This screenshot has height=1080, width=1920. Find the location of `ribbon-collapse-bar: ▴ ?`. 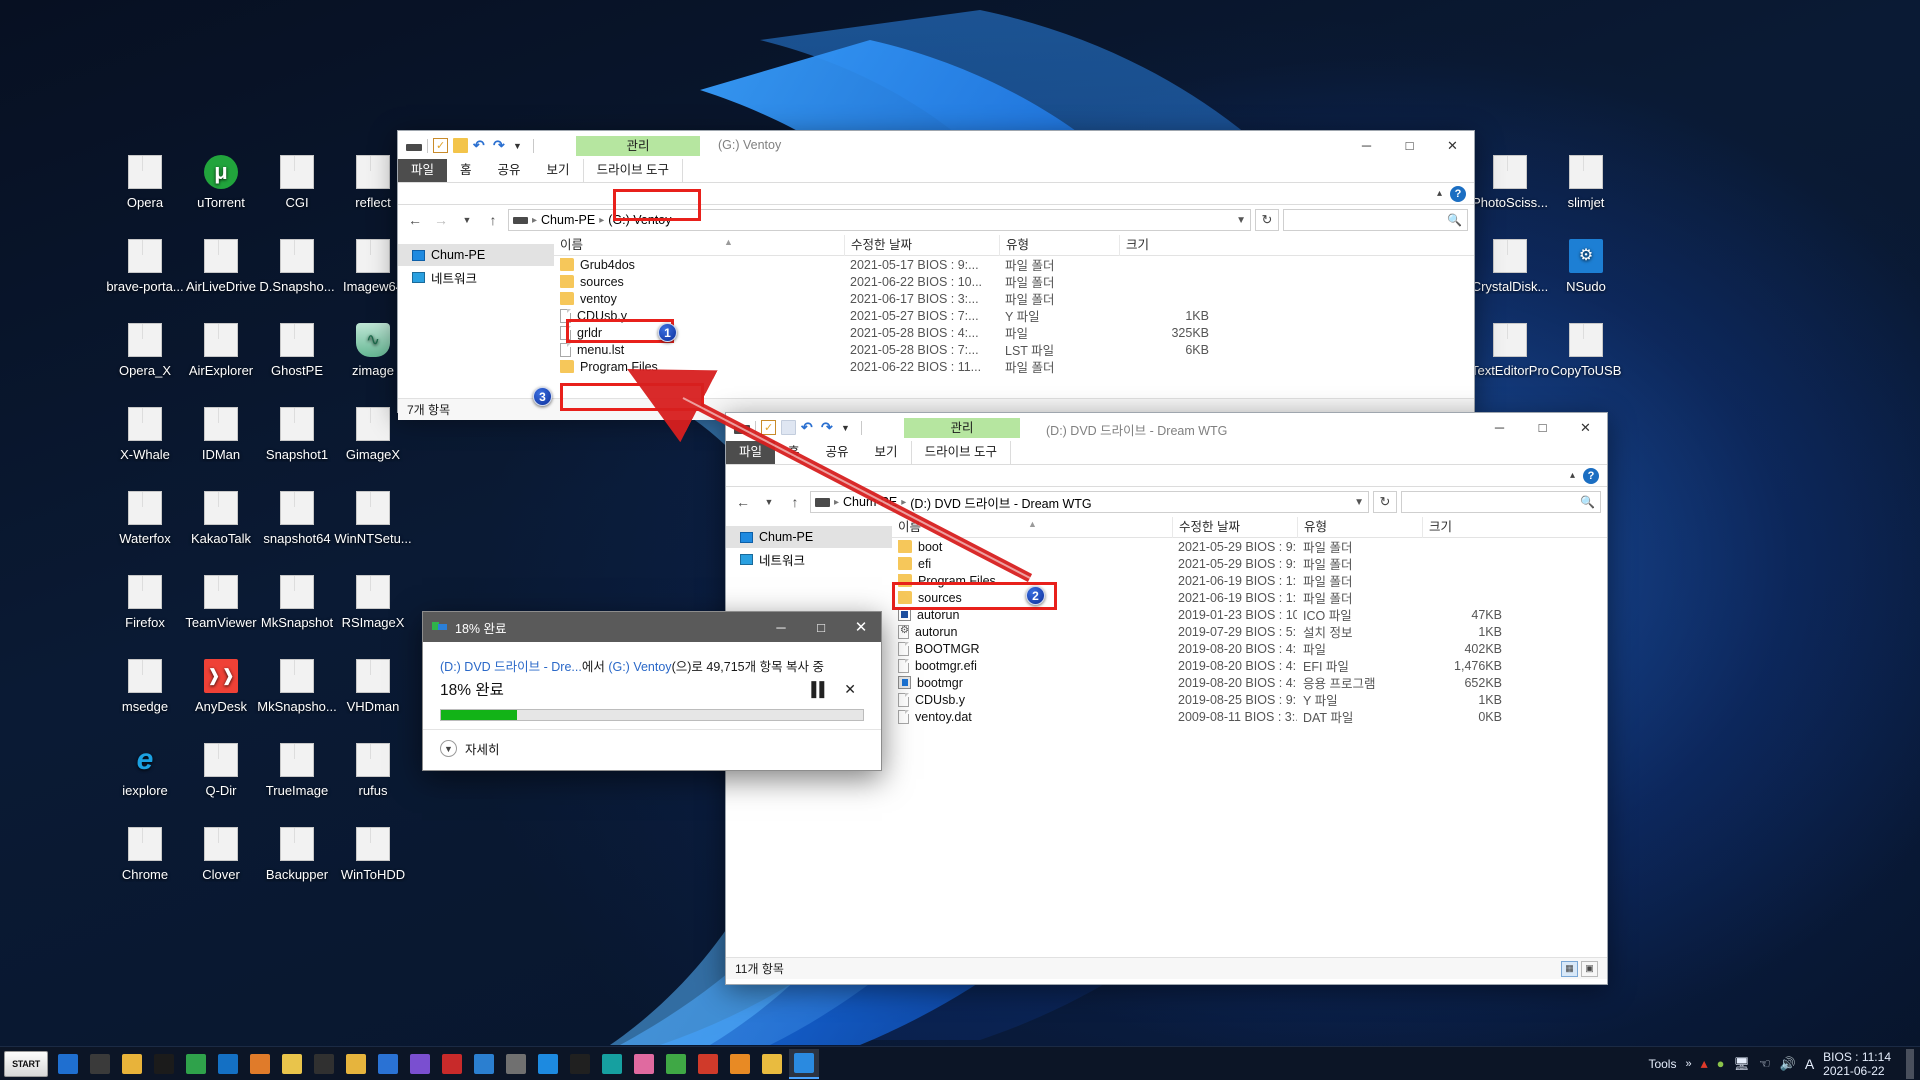

ribbon-collapse-bar: ▴ ? is located at coordinates (936, 194).